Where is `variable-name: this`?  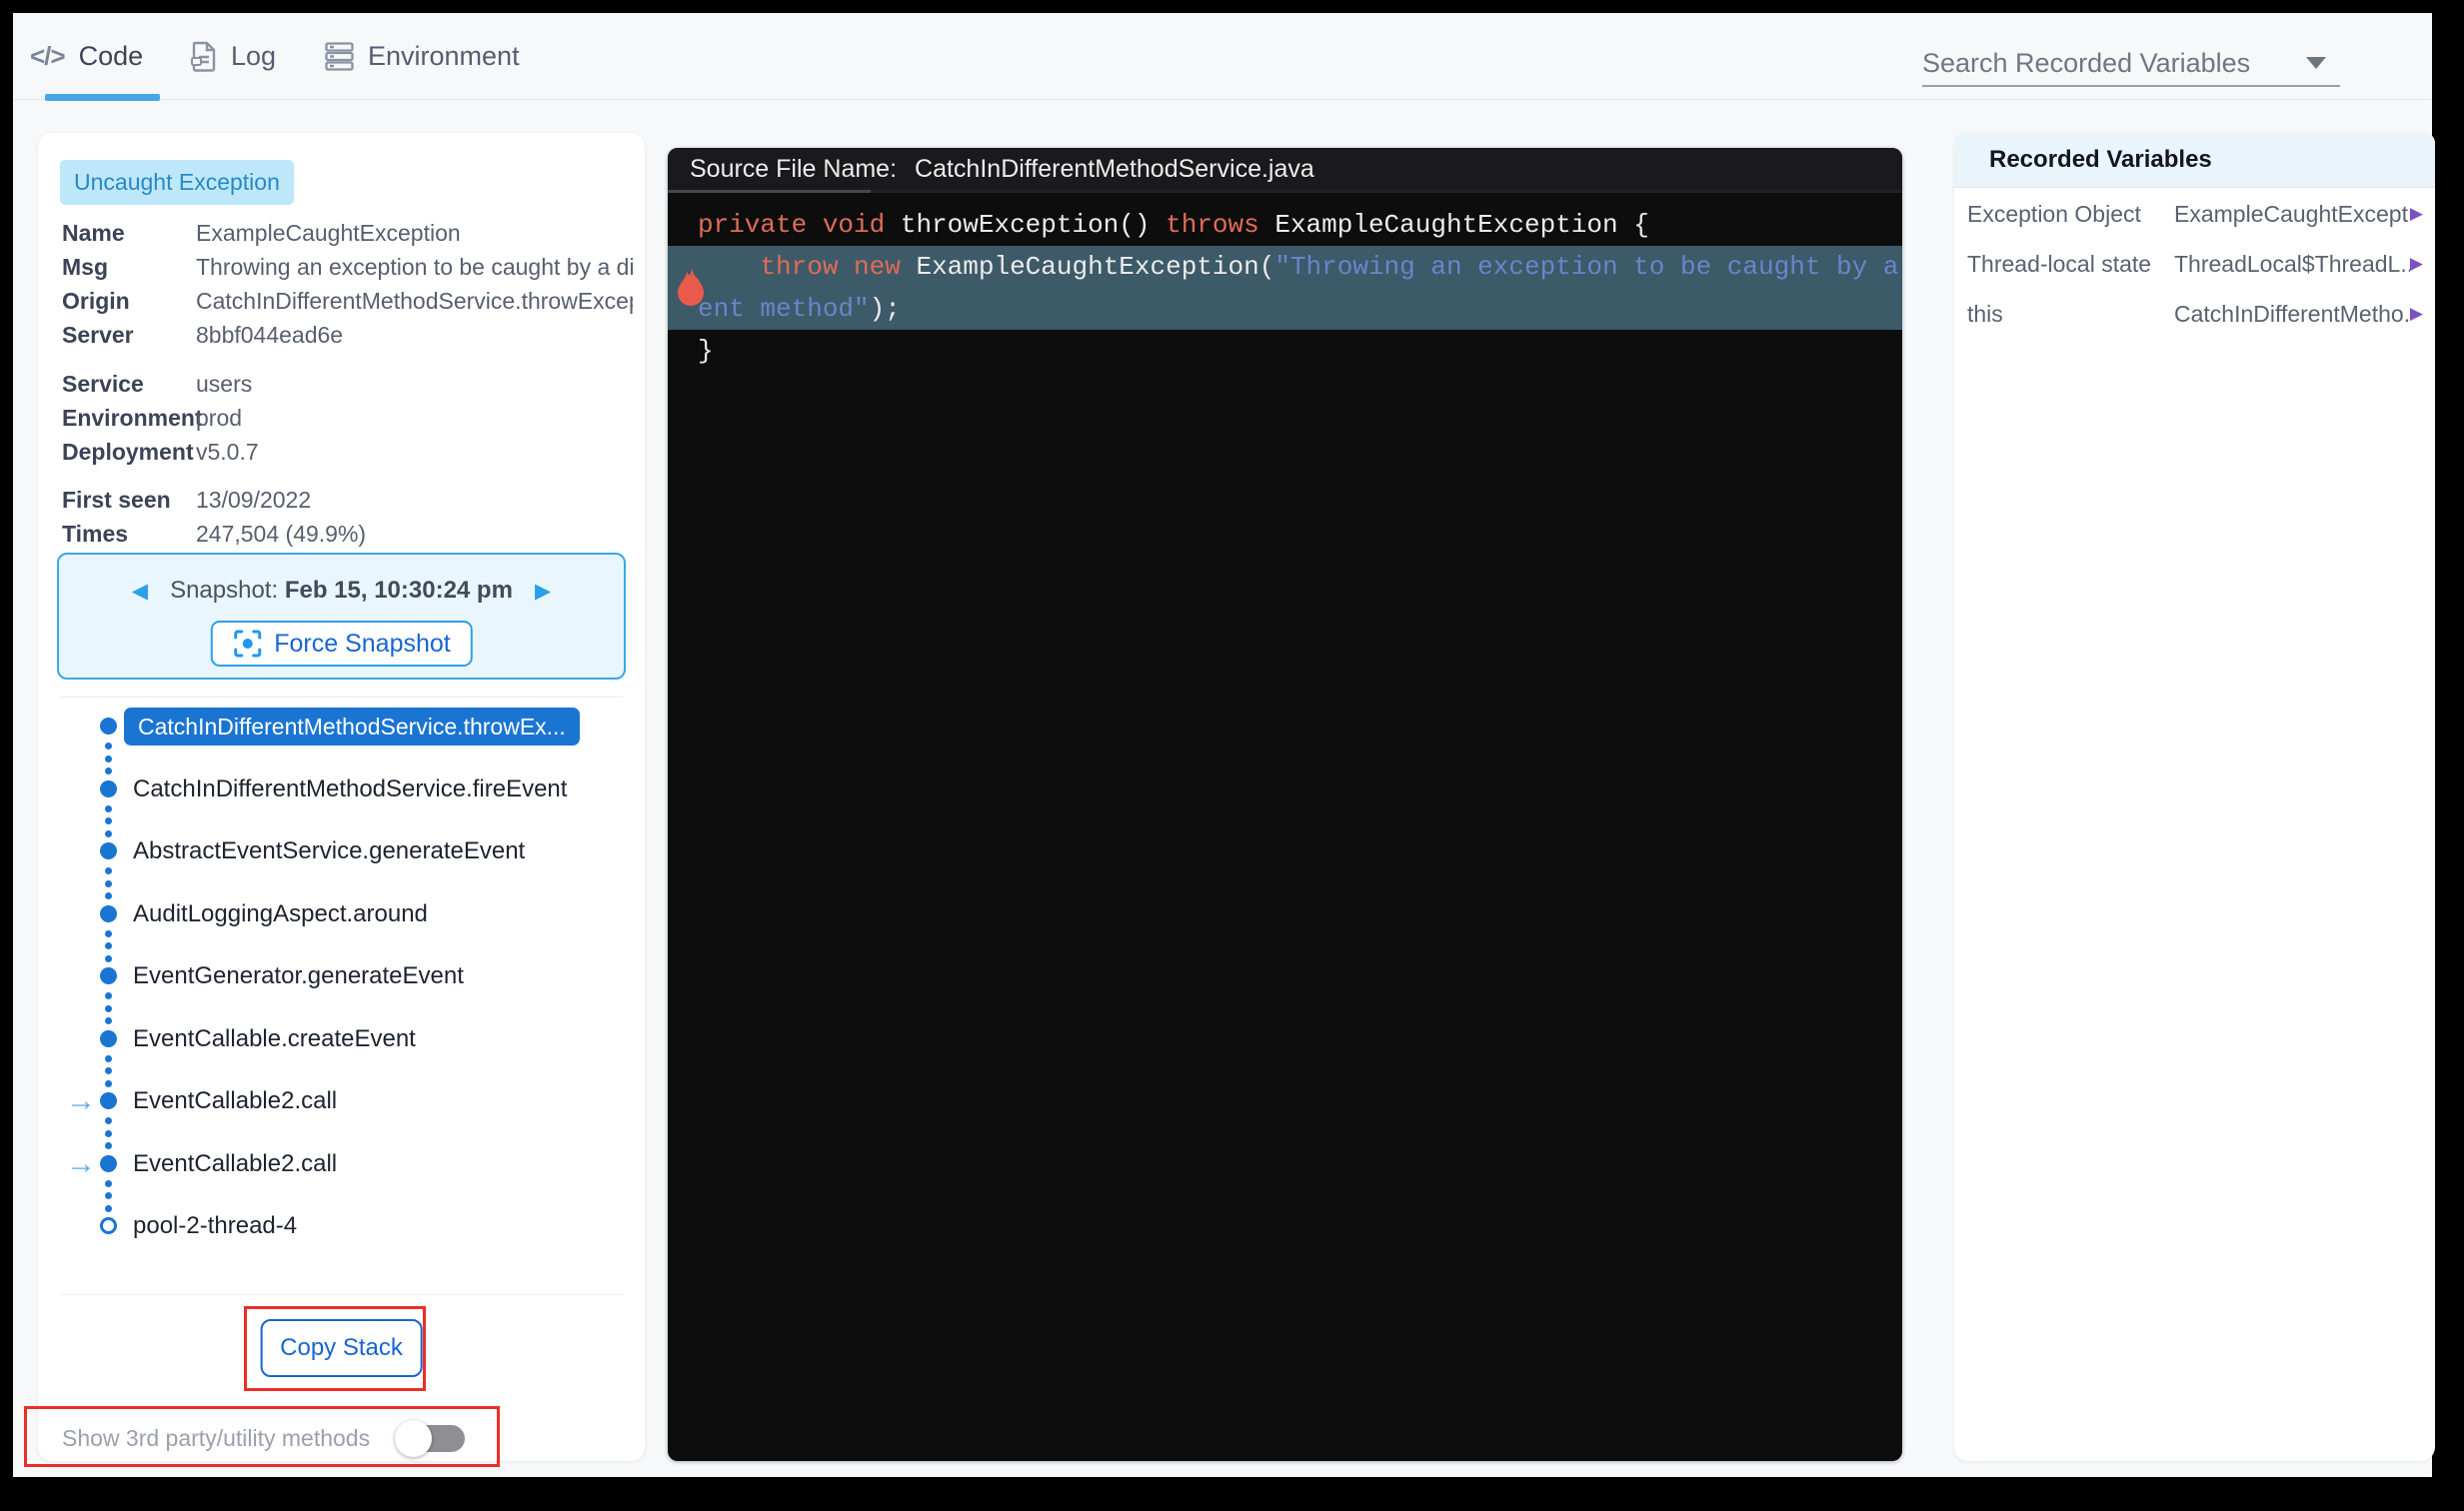
variable-name: this is located at coordinates (1985, 313).